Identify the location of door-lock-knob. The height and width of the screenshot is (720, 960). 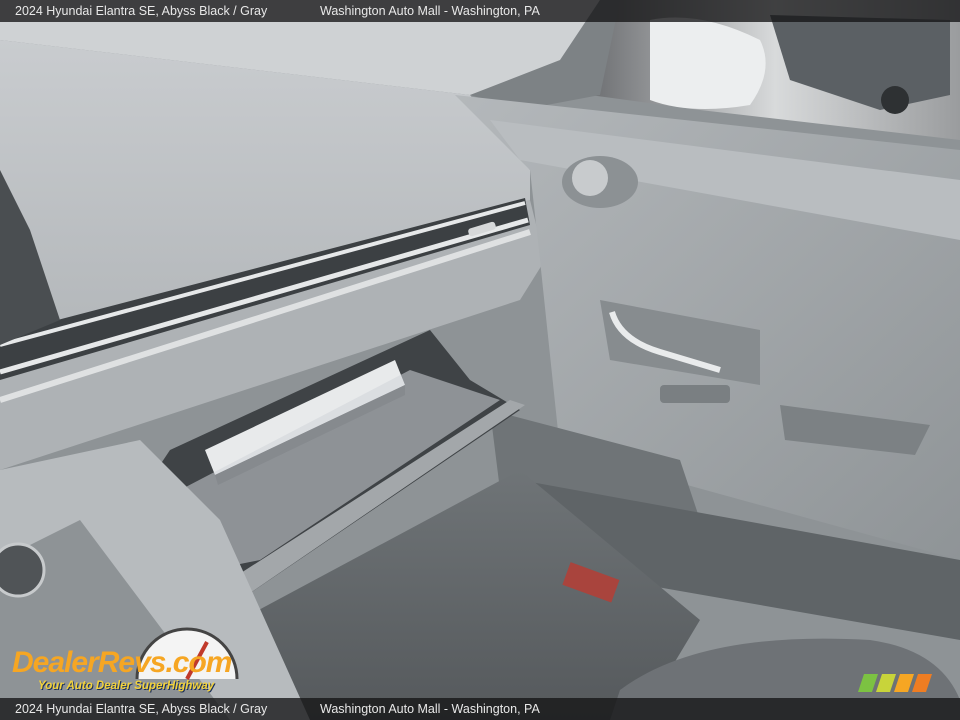
(590, 178).